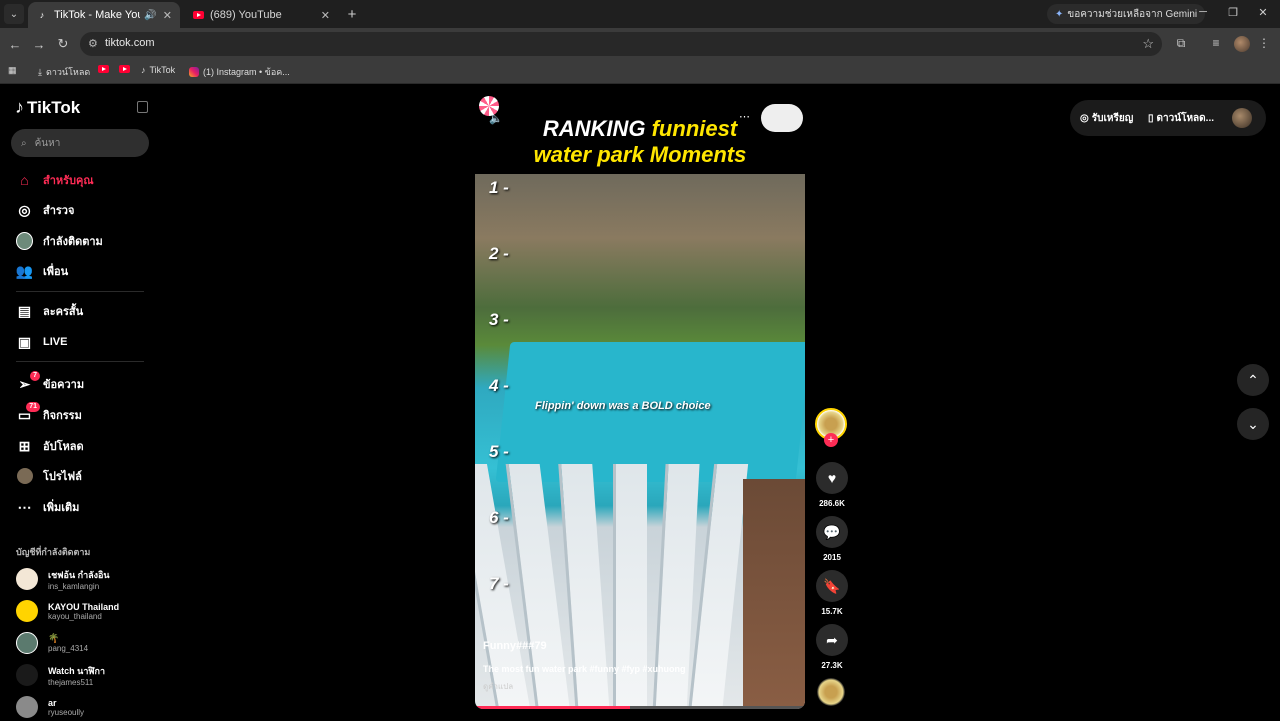  I want to click on site-info-icon: ⚙, so click(93, 43).